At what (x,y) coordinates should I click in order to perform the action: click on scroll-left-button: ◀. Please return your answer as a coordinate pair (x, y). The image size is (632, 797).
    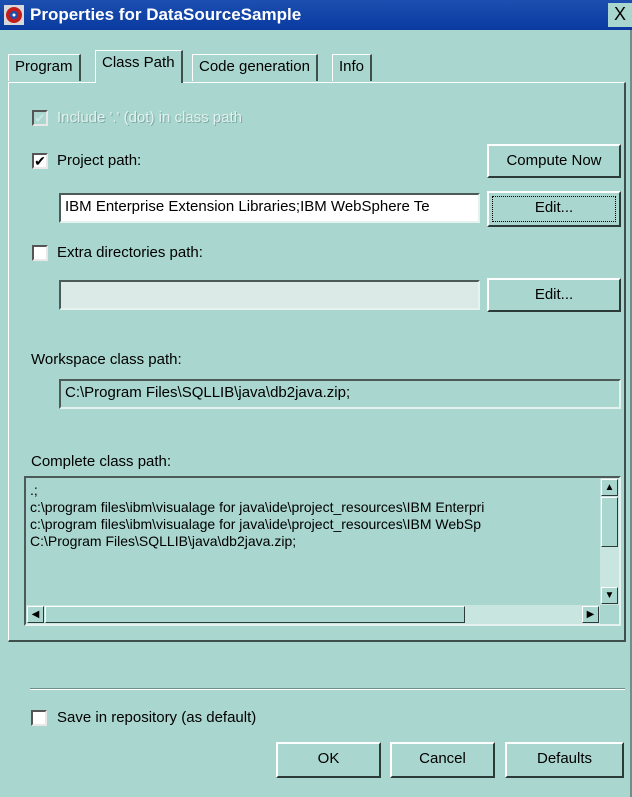
    Looking at the image, I should click on (35, 614).